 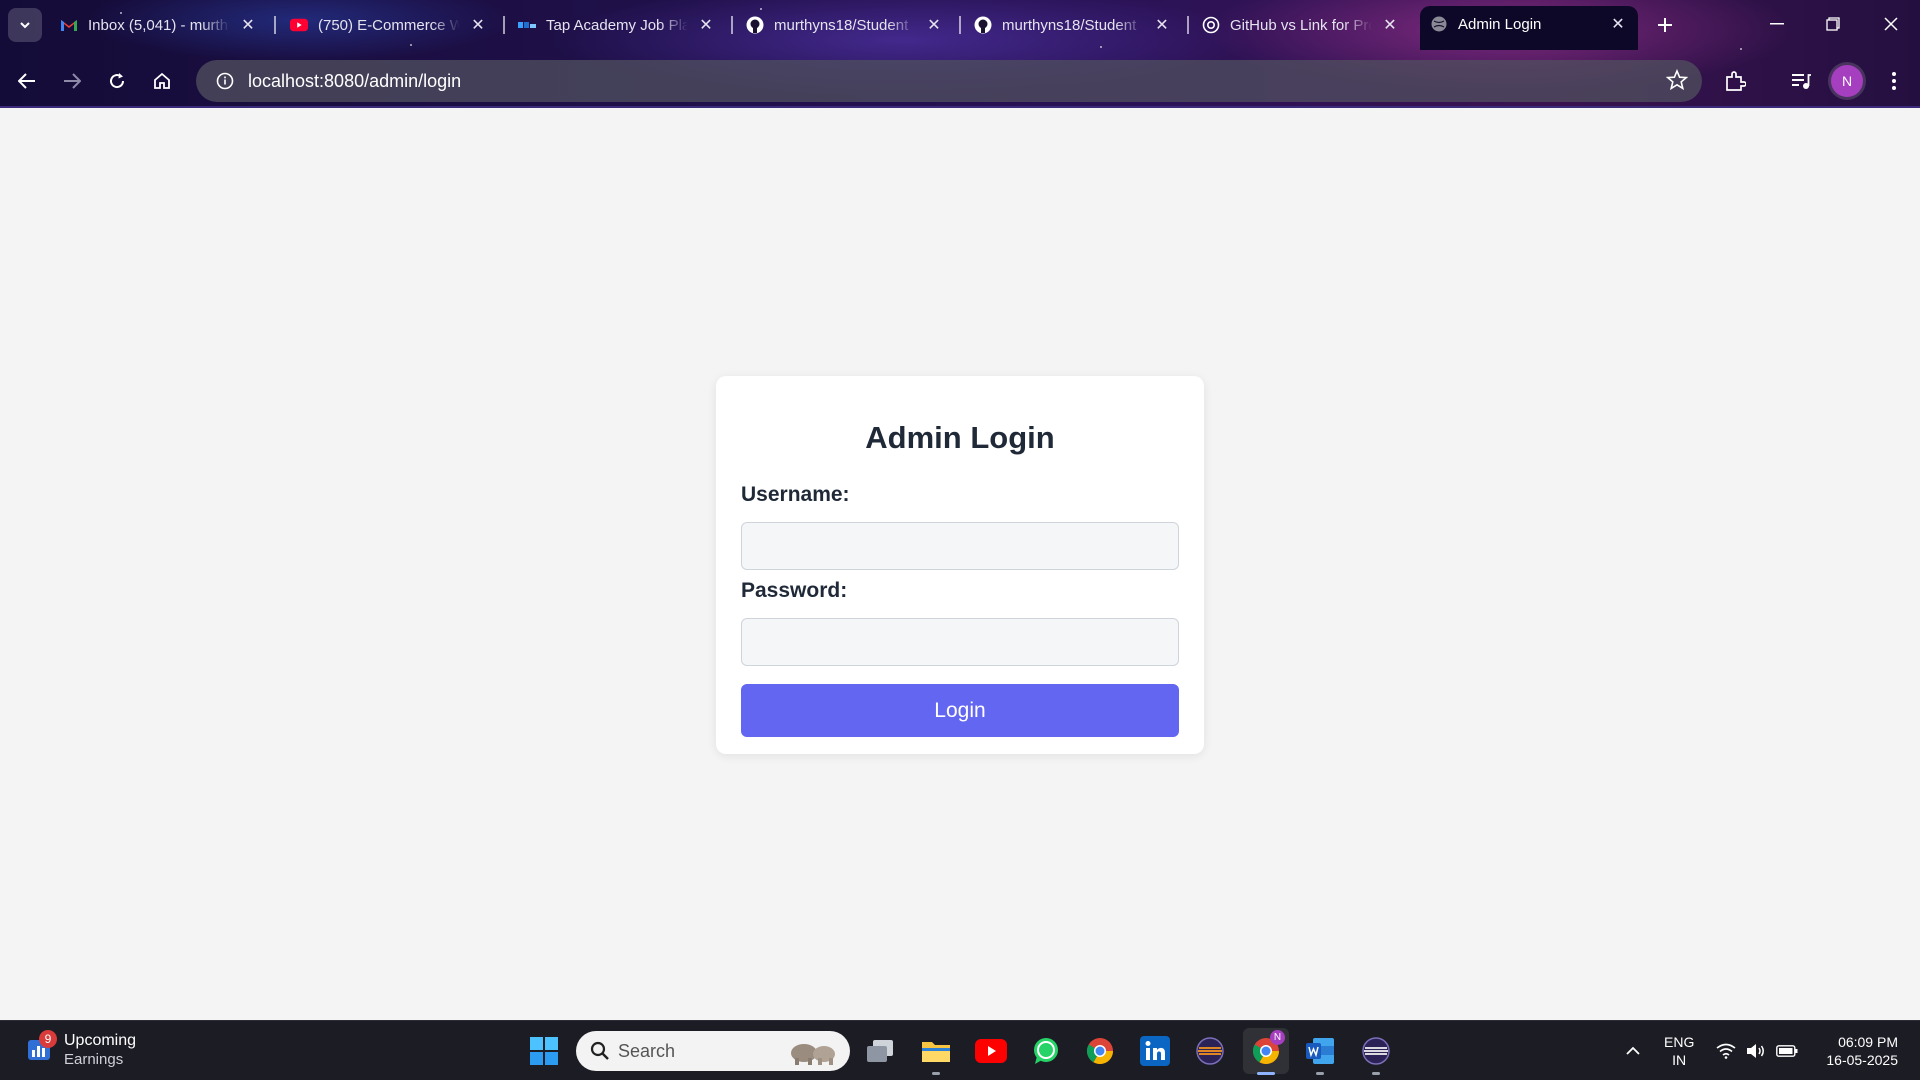 I want to click on tab-chatgpt: GitHub vs Link for Profile ✕, so click(x=1301, y=25).